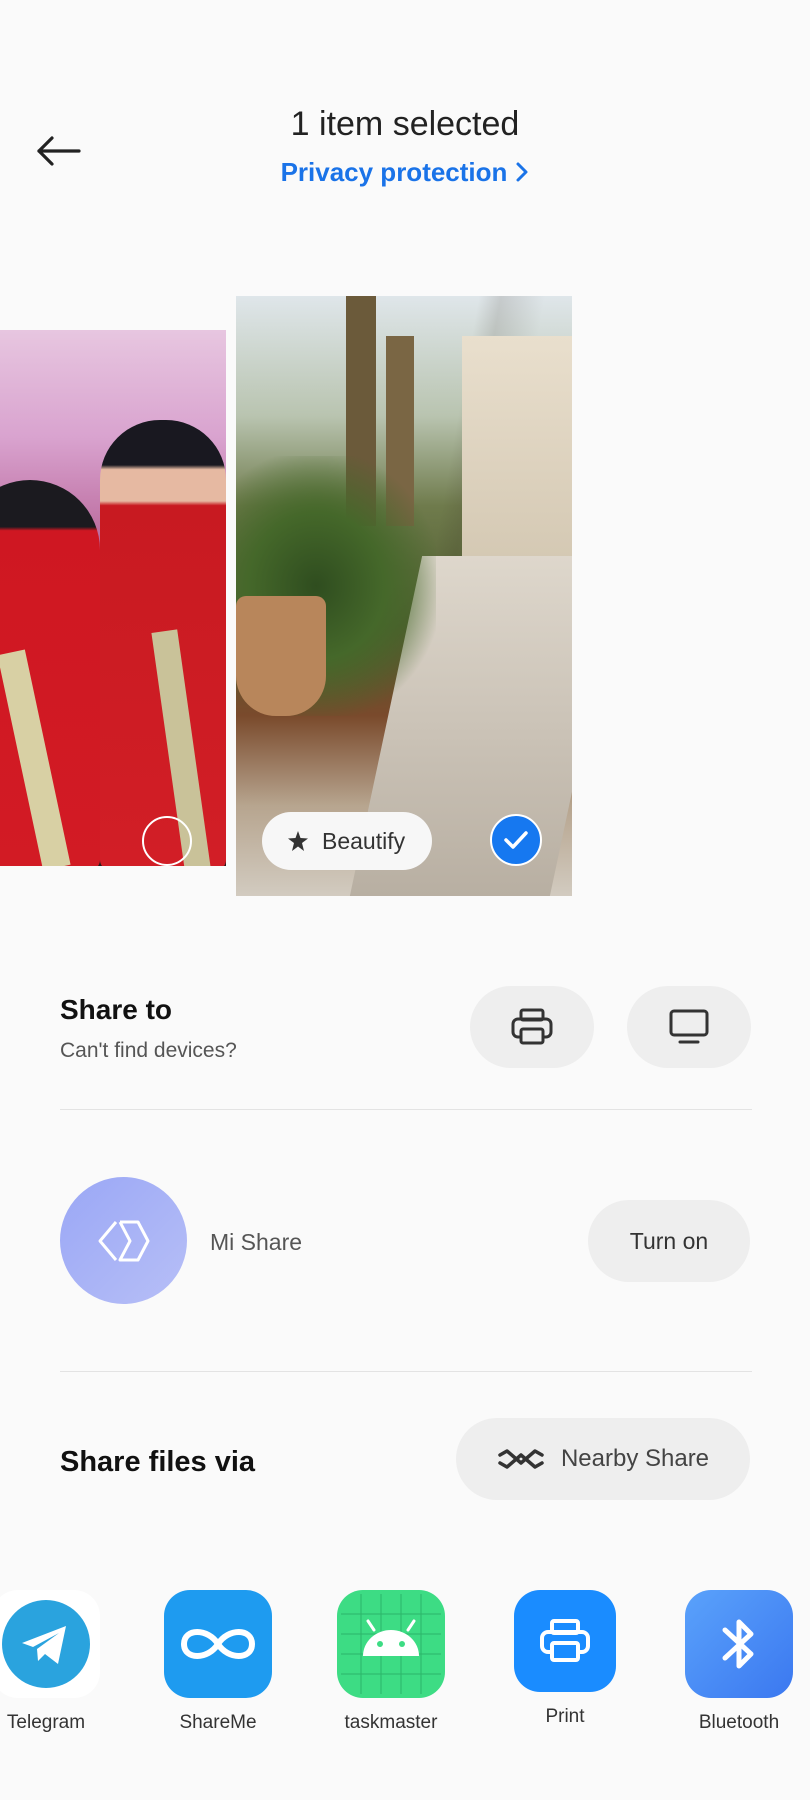 Image resolution: width=810 pixels, height=1800 pixels. What do you see at coordinates (565, 1641) in the screenshot?
I see `print-icon` at bounding box center [565, 1641].